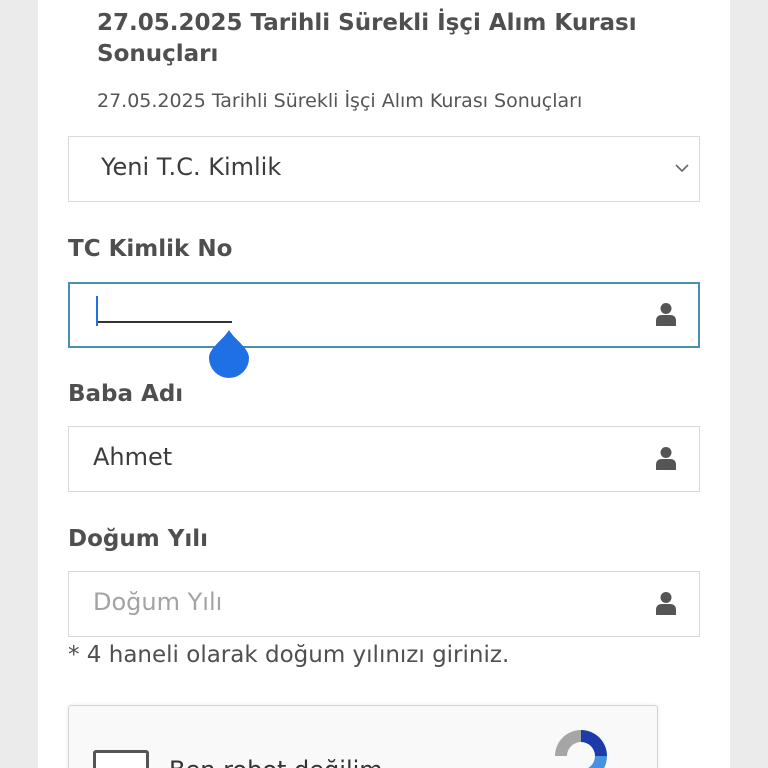  Describe the element at coordinates (384, 459) in the screenshot. I see `father-input: Ahmet` at that location.